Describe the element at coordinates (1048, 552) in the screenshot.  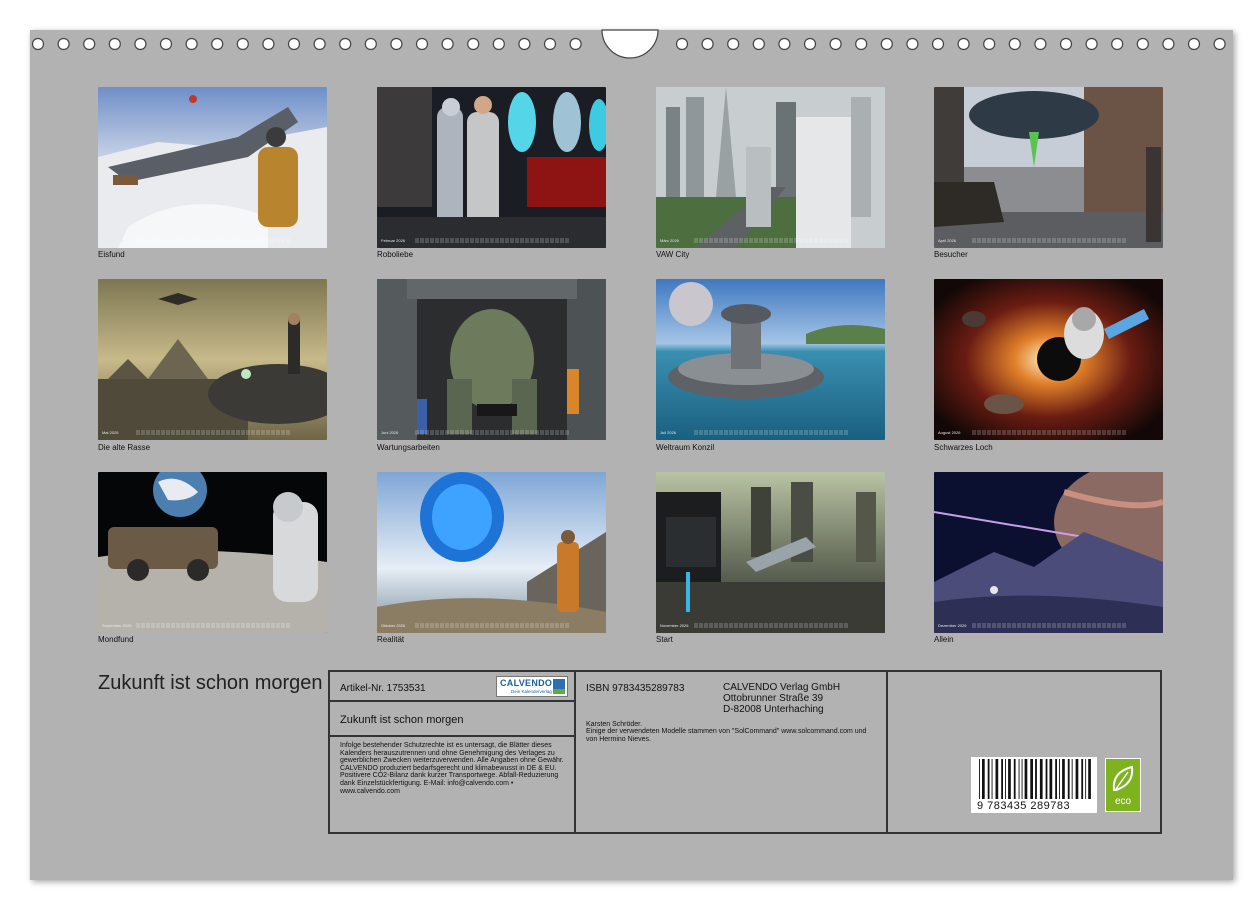
I see `month-image-12: Dezember 2026` at that location.